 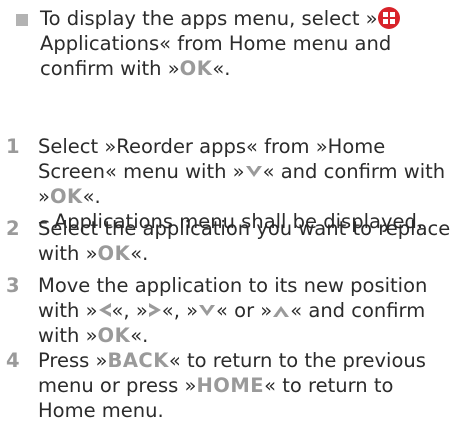 What do you see at coordinates (388, 18) in the screenshot?
I see `apps-grid-icon` at bounding box center [388, 18].